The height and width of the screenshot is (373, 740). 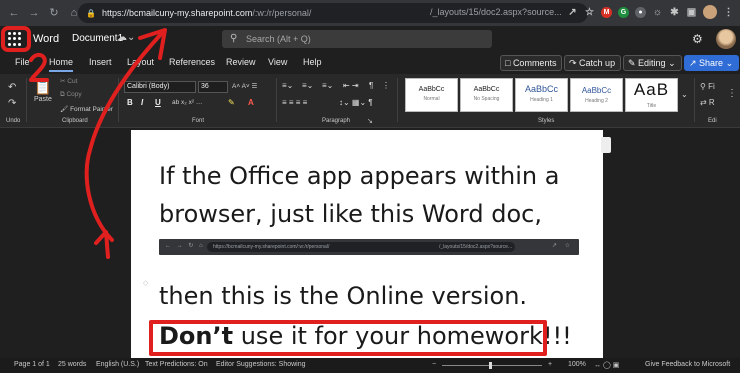 I want to click on extension-m-icon: M, so click(x=606, y=12).